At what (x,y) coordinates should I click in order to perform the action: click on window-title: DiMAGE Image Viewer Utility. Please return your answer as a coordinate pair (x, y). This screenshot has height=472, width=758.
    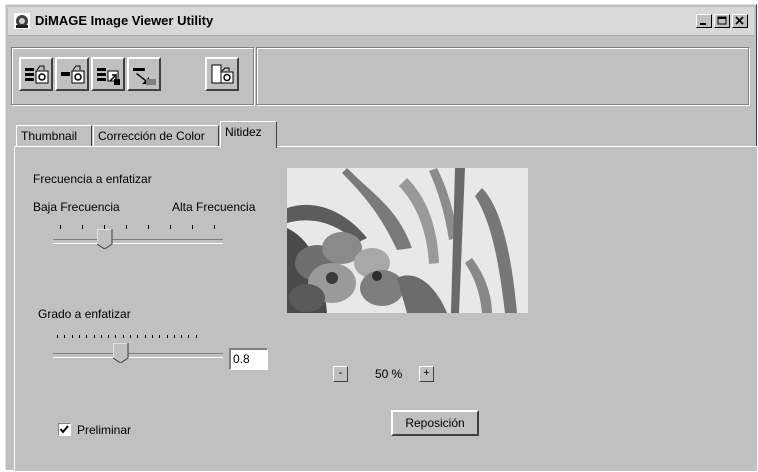
    Looking at the image, I should click on (124, 20).